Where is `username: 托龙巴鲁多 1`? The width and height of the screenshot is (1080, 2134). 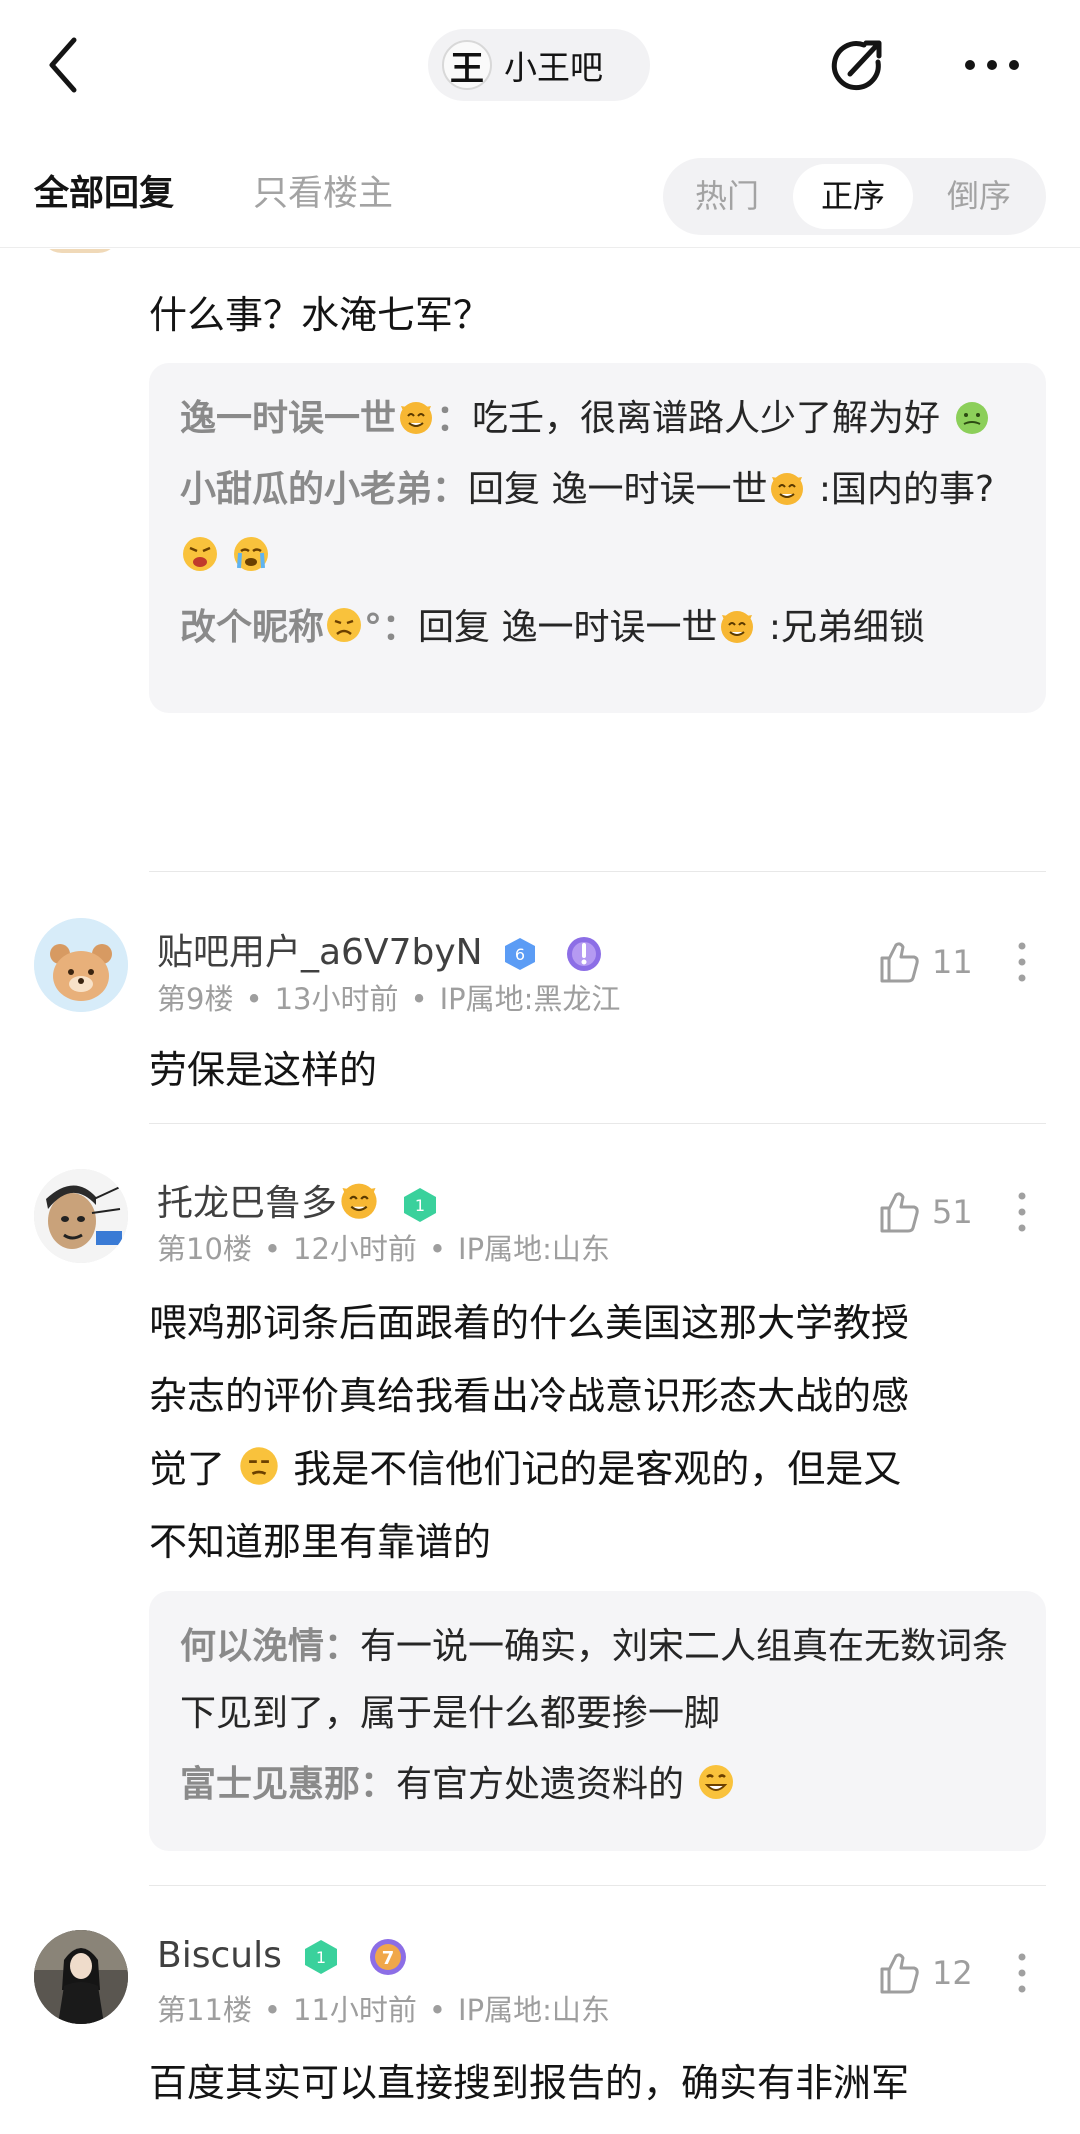
username: 托龙巴鲁多 1 is located at coordinates (298, 1200).